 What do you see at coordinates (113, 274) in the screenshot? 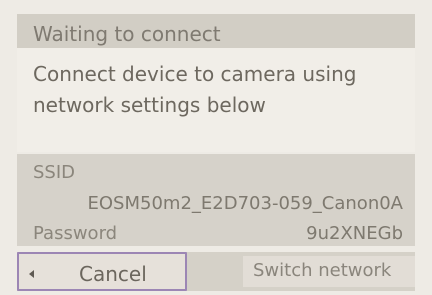
I see `cancel-label: Cancel` at bounding box center [113, 274].